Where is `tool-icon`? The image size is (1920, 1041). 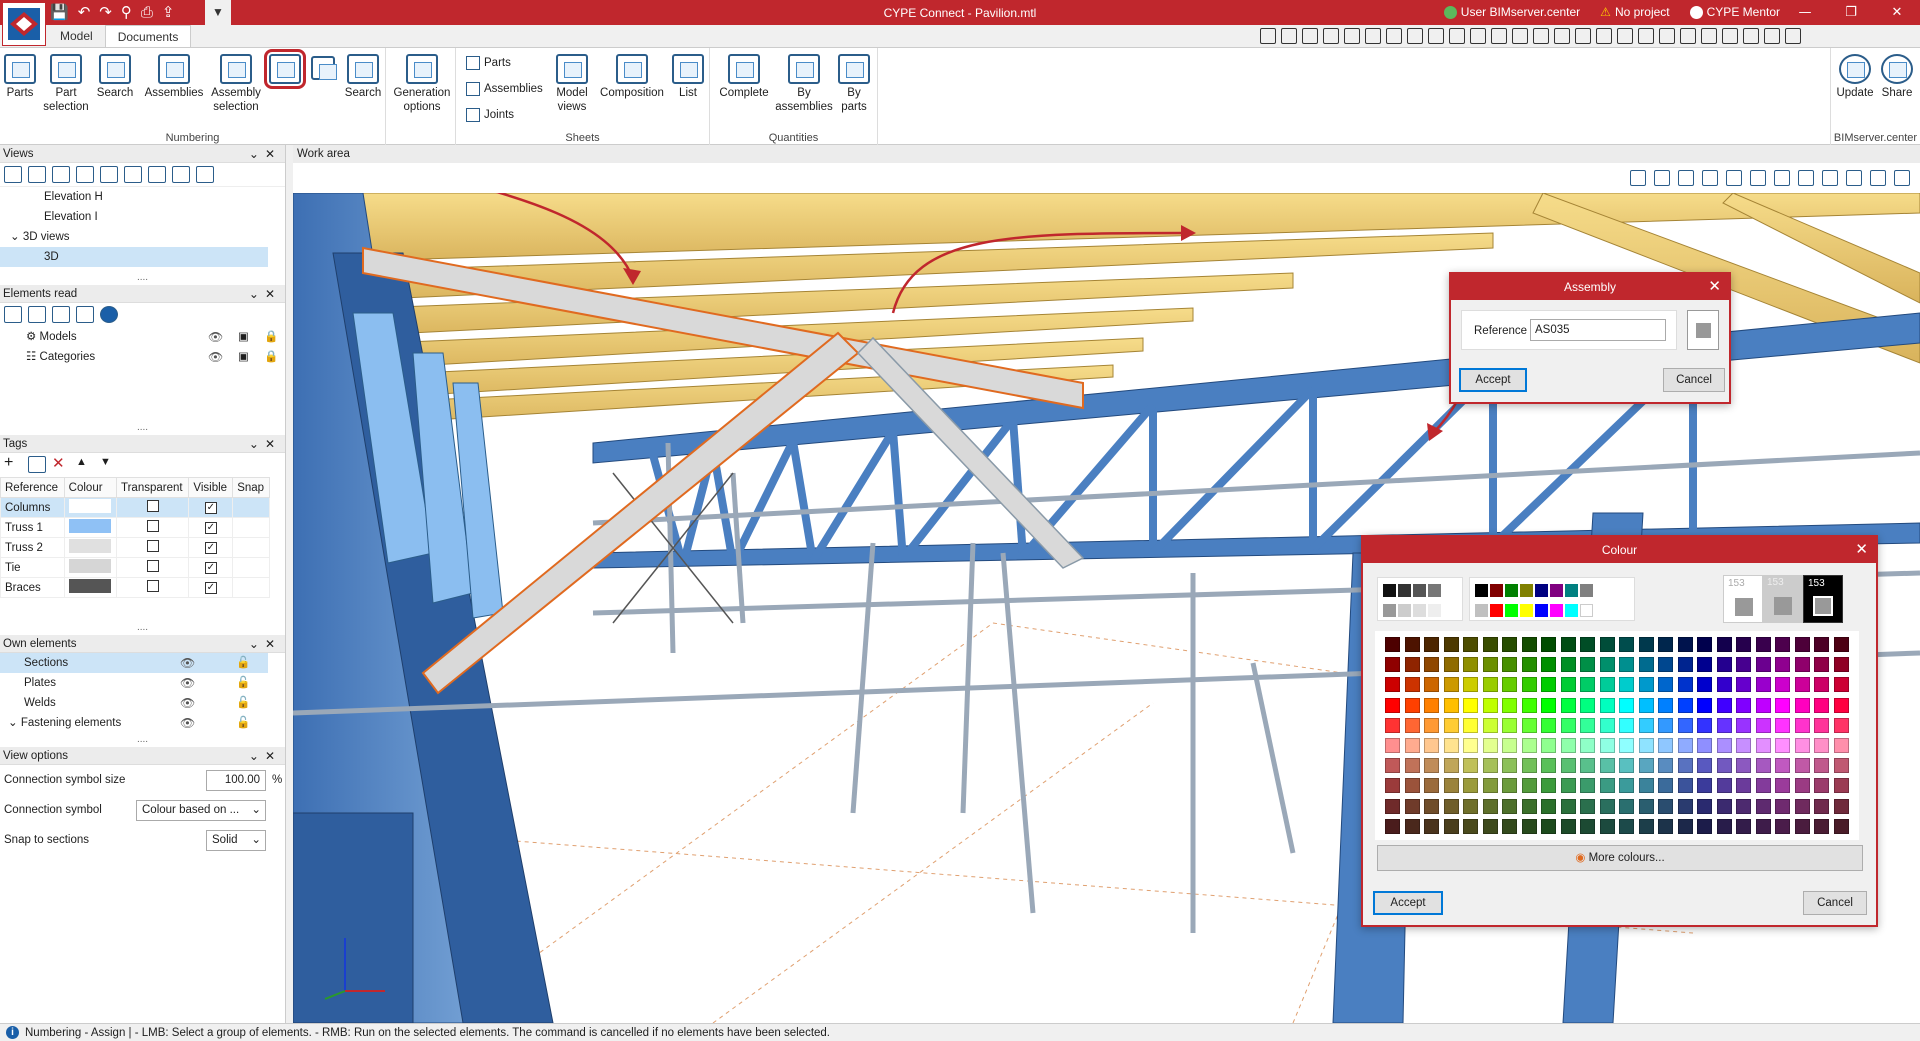
tool-icon is located at coordinates (13, 314).